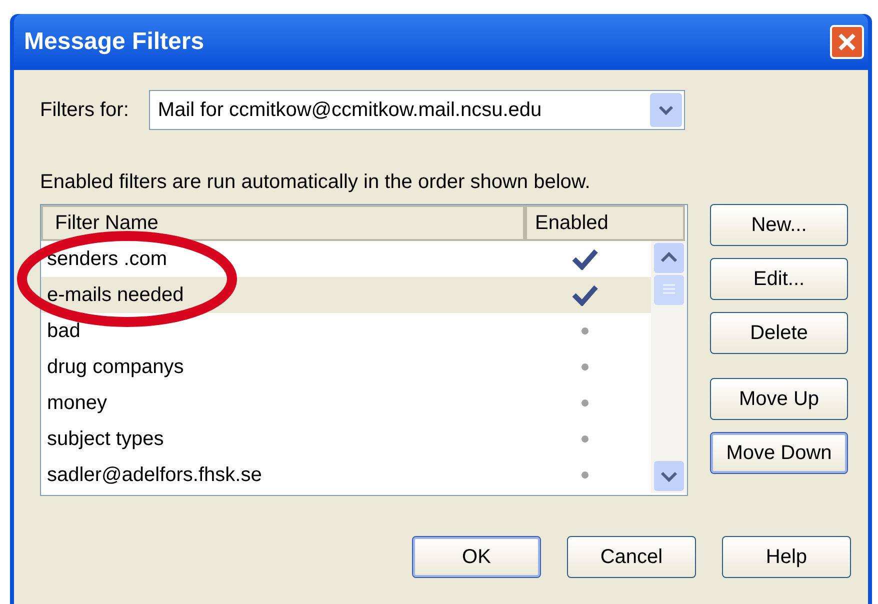 The height and width of the screenshot is (604, 878). I want to click on close-icon, so click(847, 42).